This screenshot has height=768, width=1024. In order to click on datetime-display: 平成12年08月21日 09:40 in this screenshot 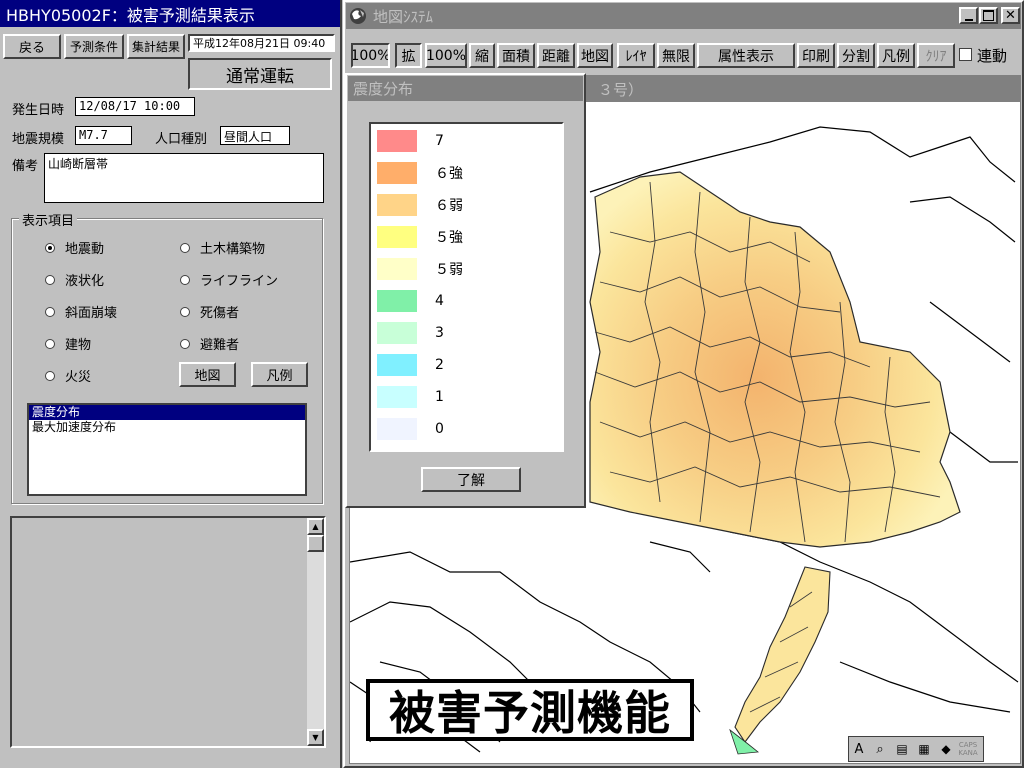, I will do `click(261, 43)`.